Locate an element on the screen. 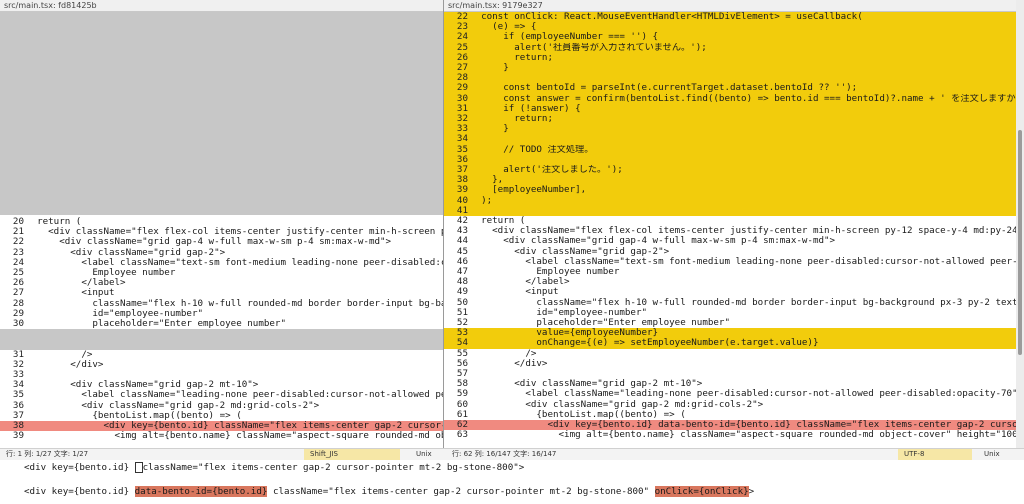 This screenshot has height=504, width=1024. code-text: return ( is located at coordinates (498, 221).